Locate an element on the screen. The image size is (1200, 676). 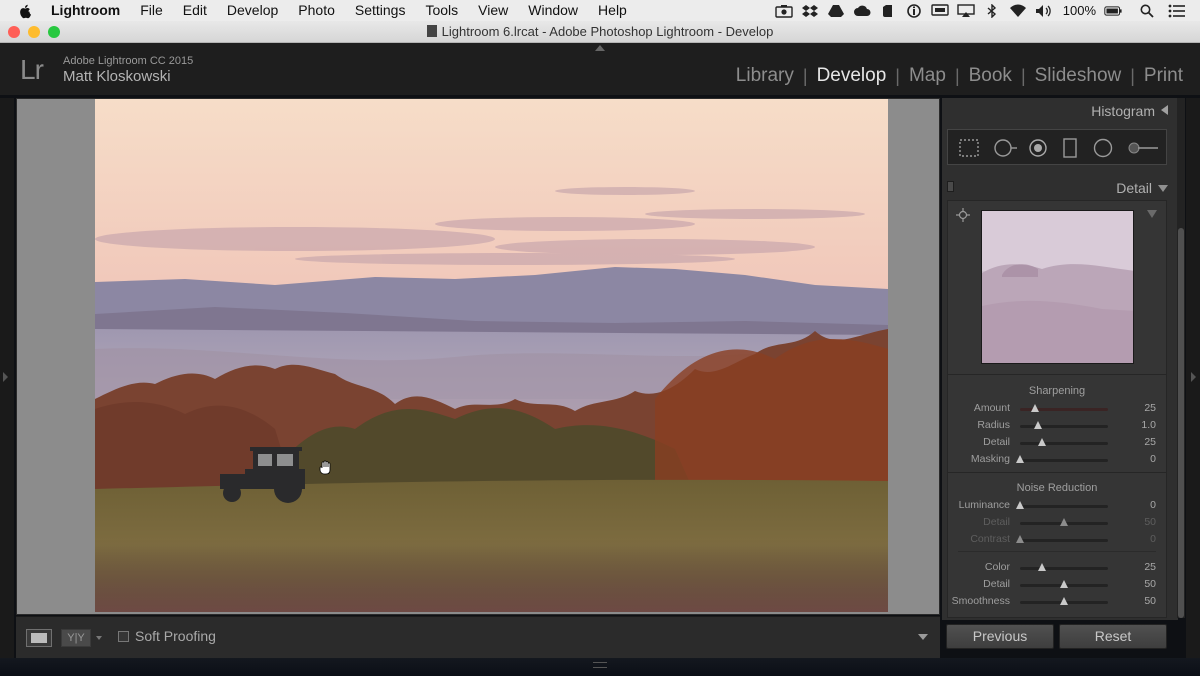
crop-tool-icon is located at coordinates (969, 148).